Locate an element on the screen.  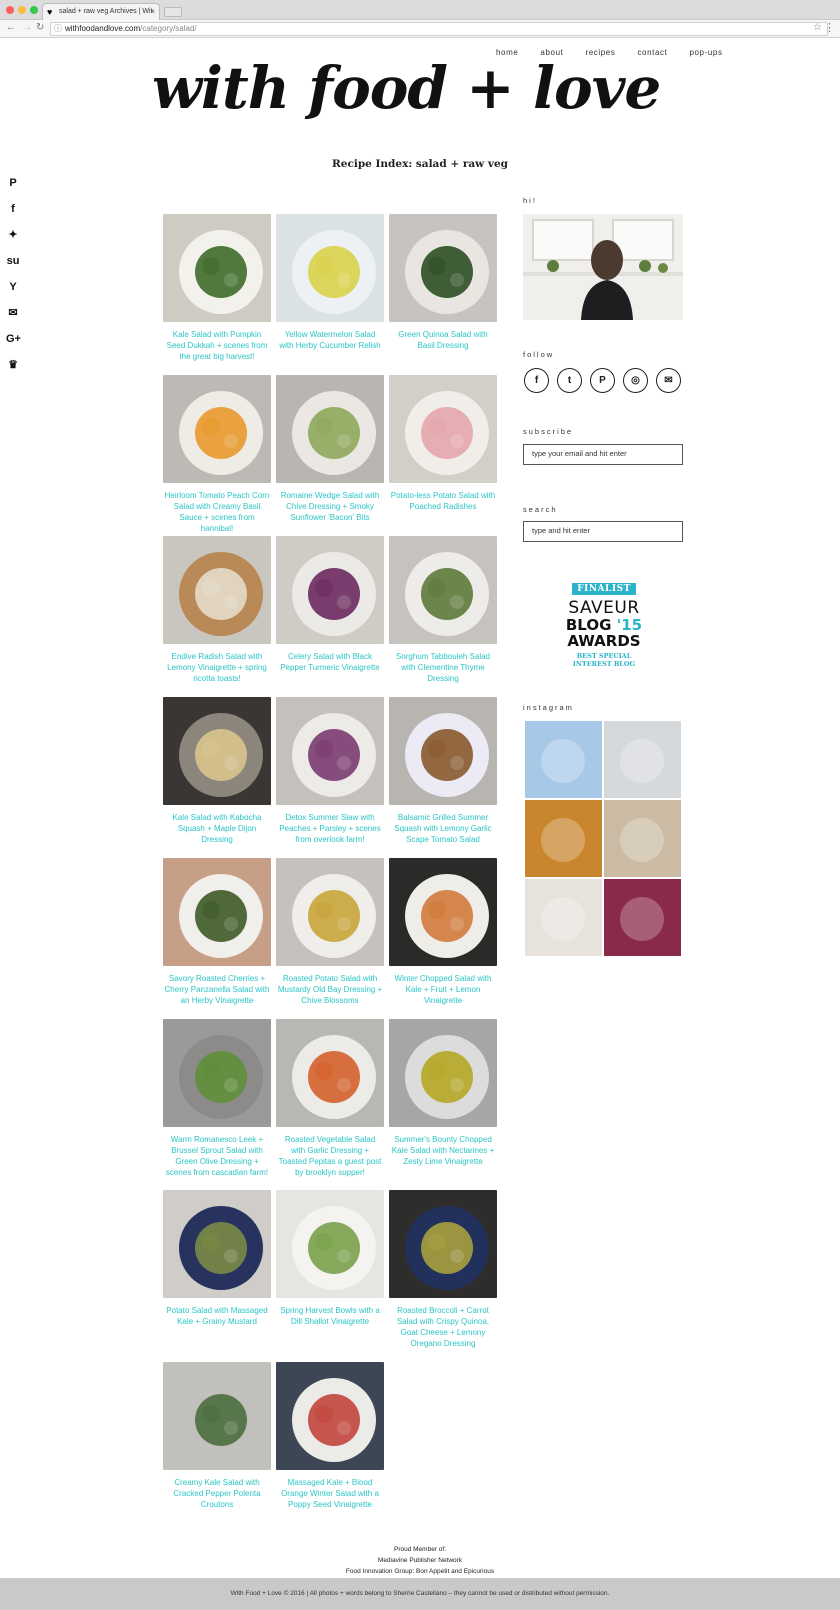
google-plus-icon: G+ is located at coordinates (13, 339).